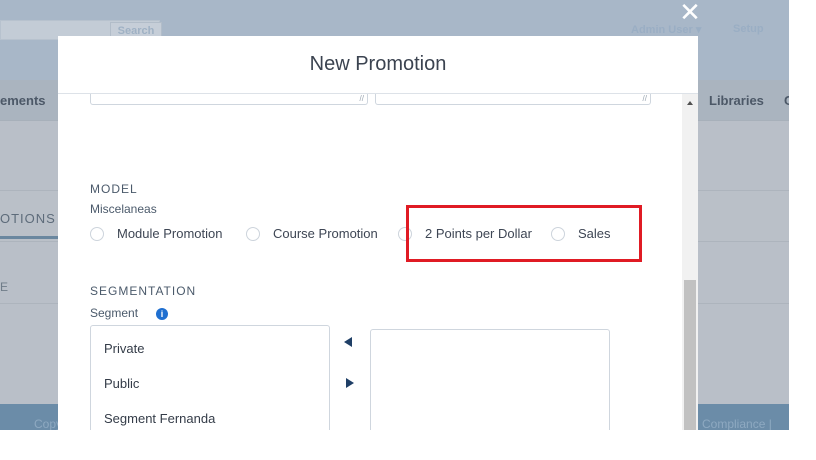 Image resolution: width=816 pixels, height=460 pixels. I want to click on list-item-public: Public, so click(121, 383).